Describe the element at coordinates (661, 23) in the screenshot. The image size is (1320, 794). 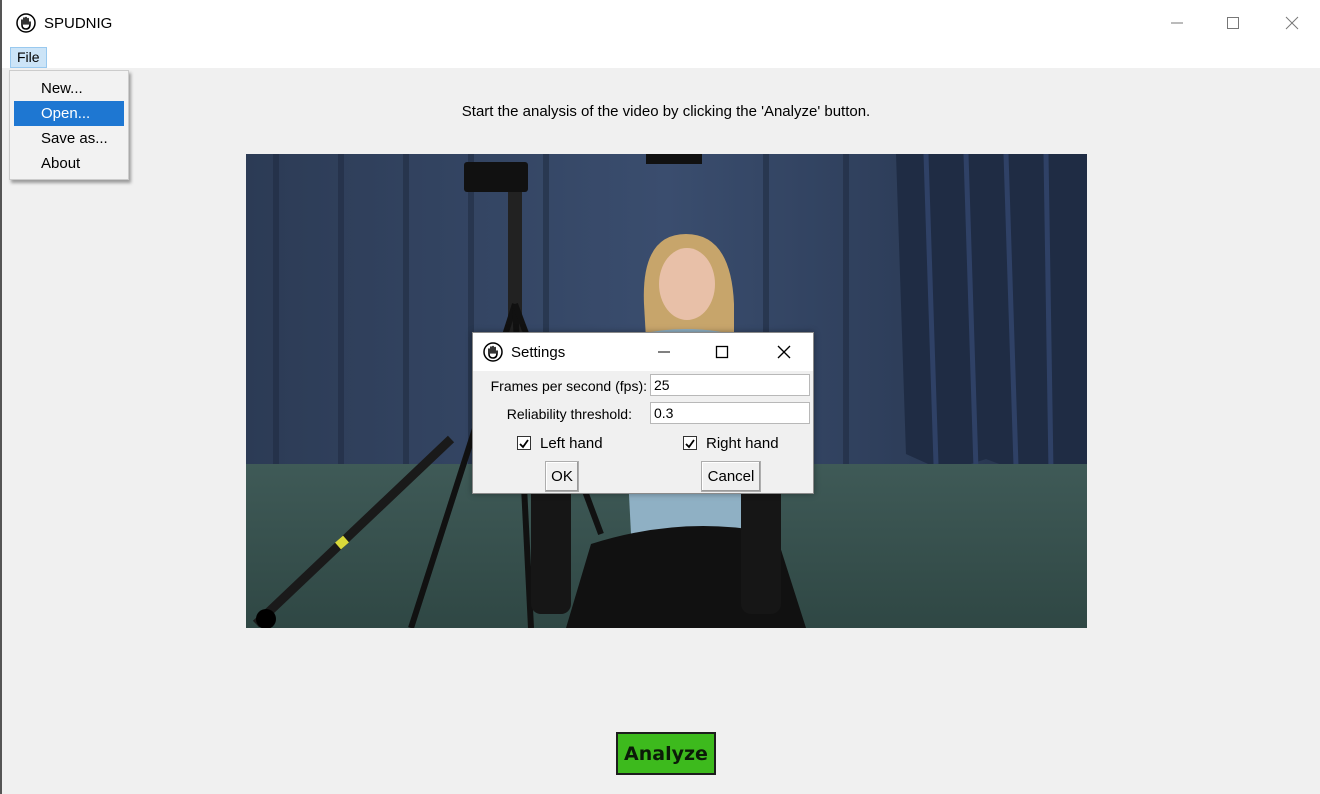
I see `title-bar: SPUDNIG` at that location.